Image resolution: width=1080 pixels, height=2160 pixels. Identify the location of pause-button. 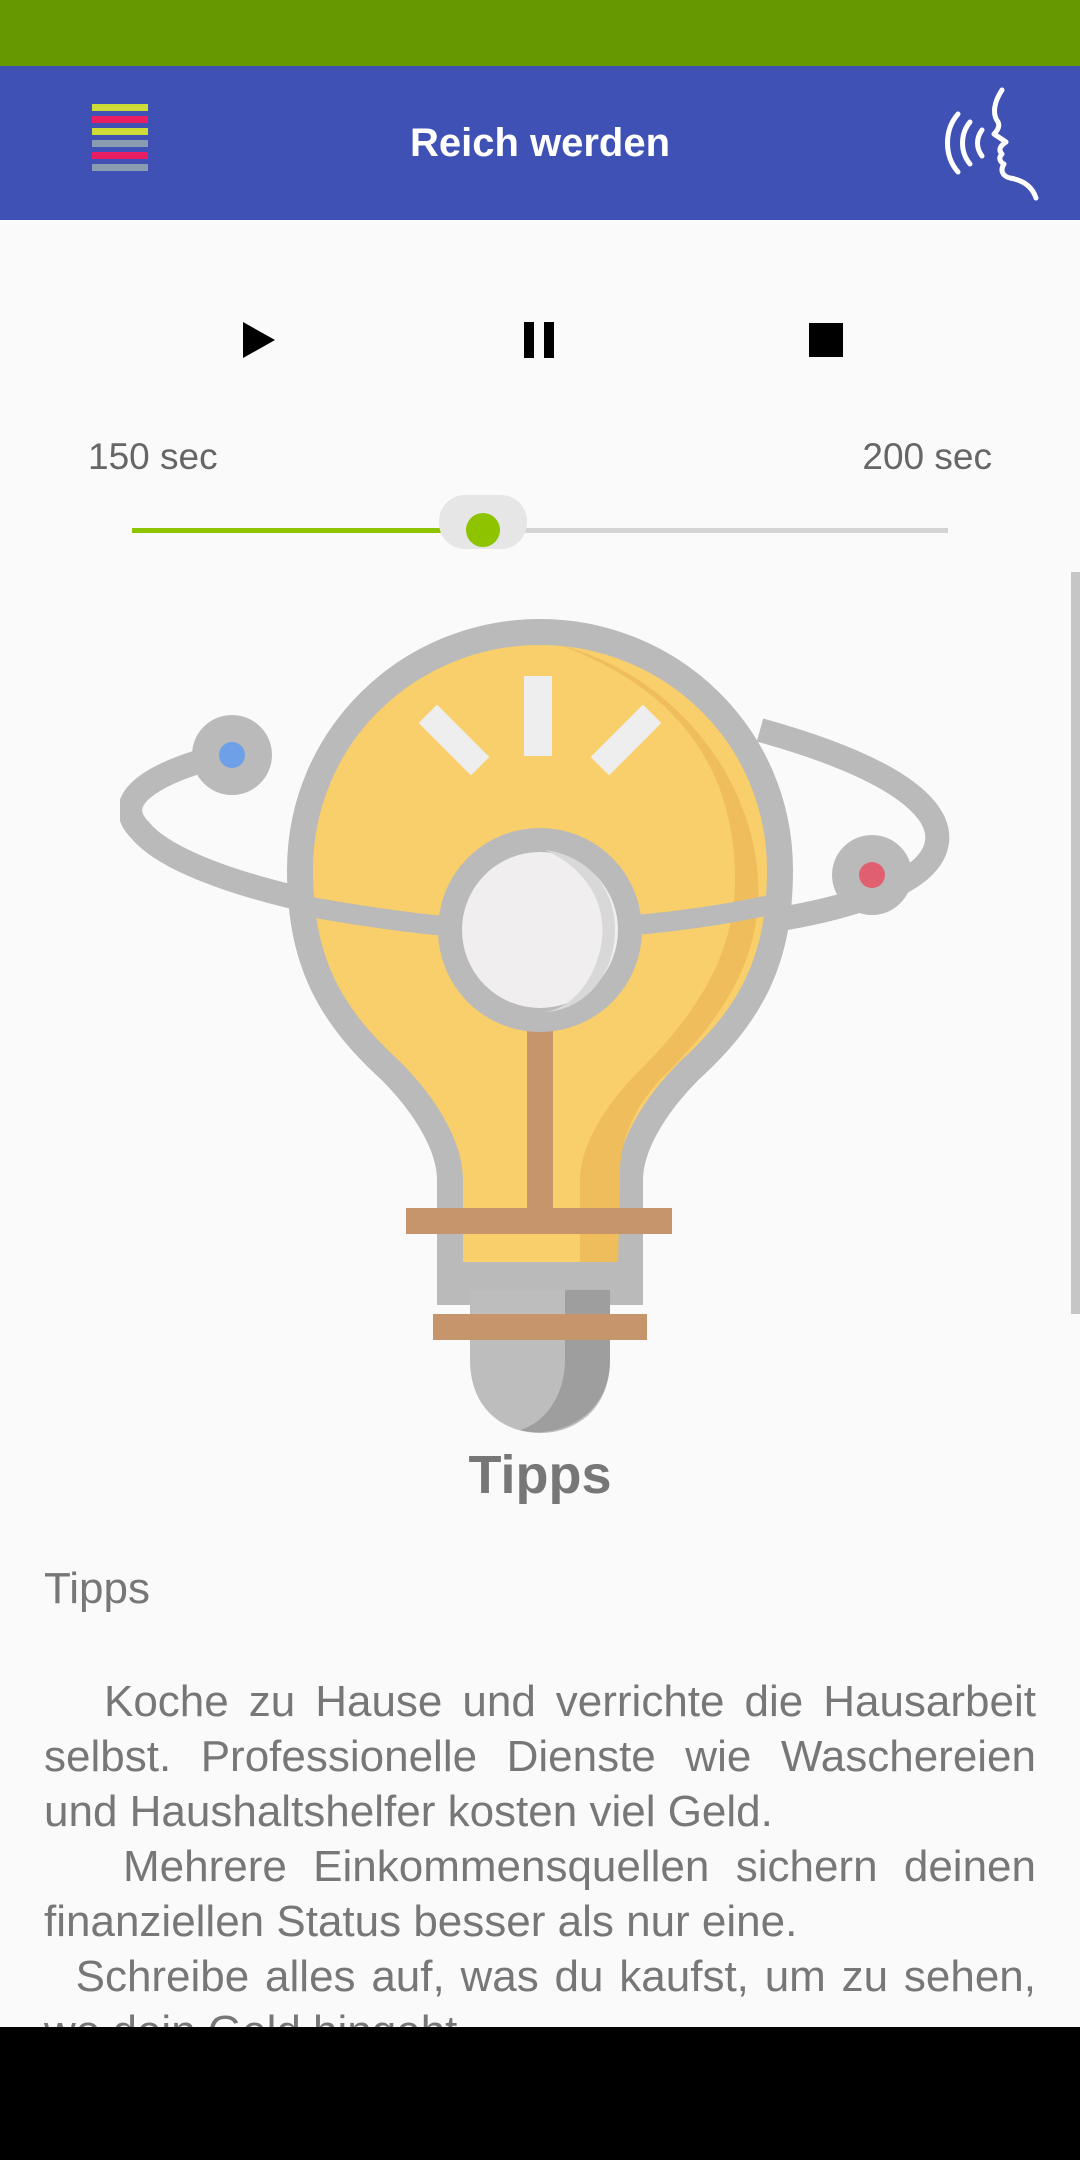
(540, 340).